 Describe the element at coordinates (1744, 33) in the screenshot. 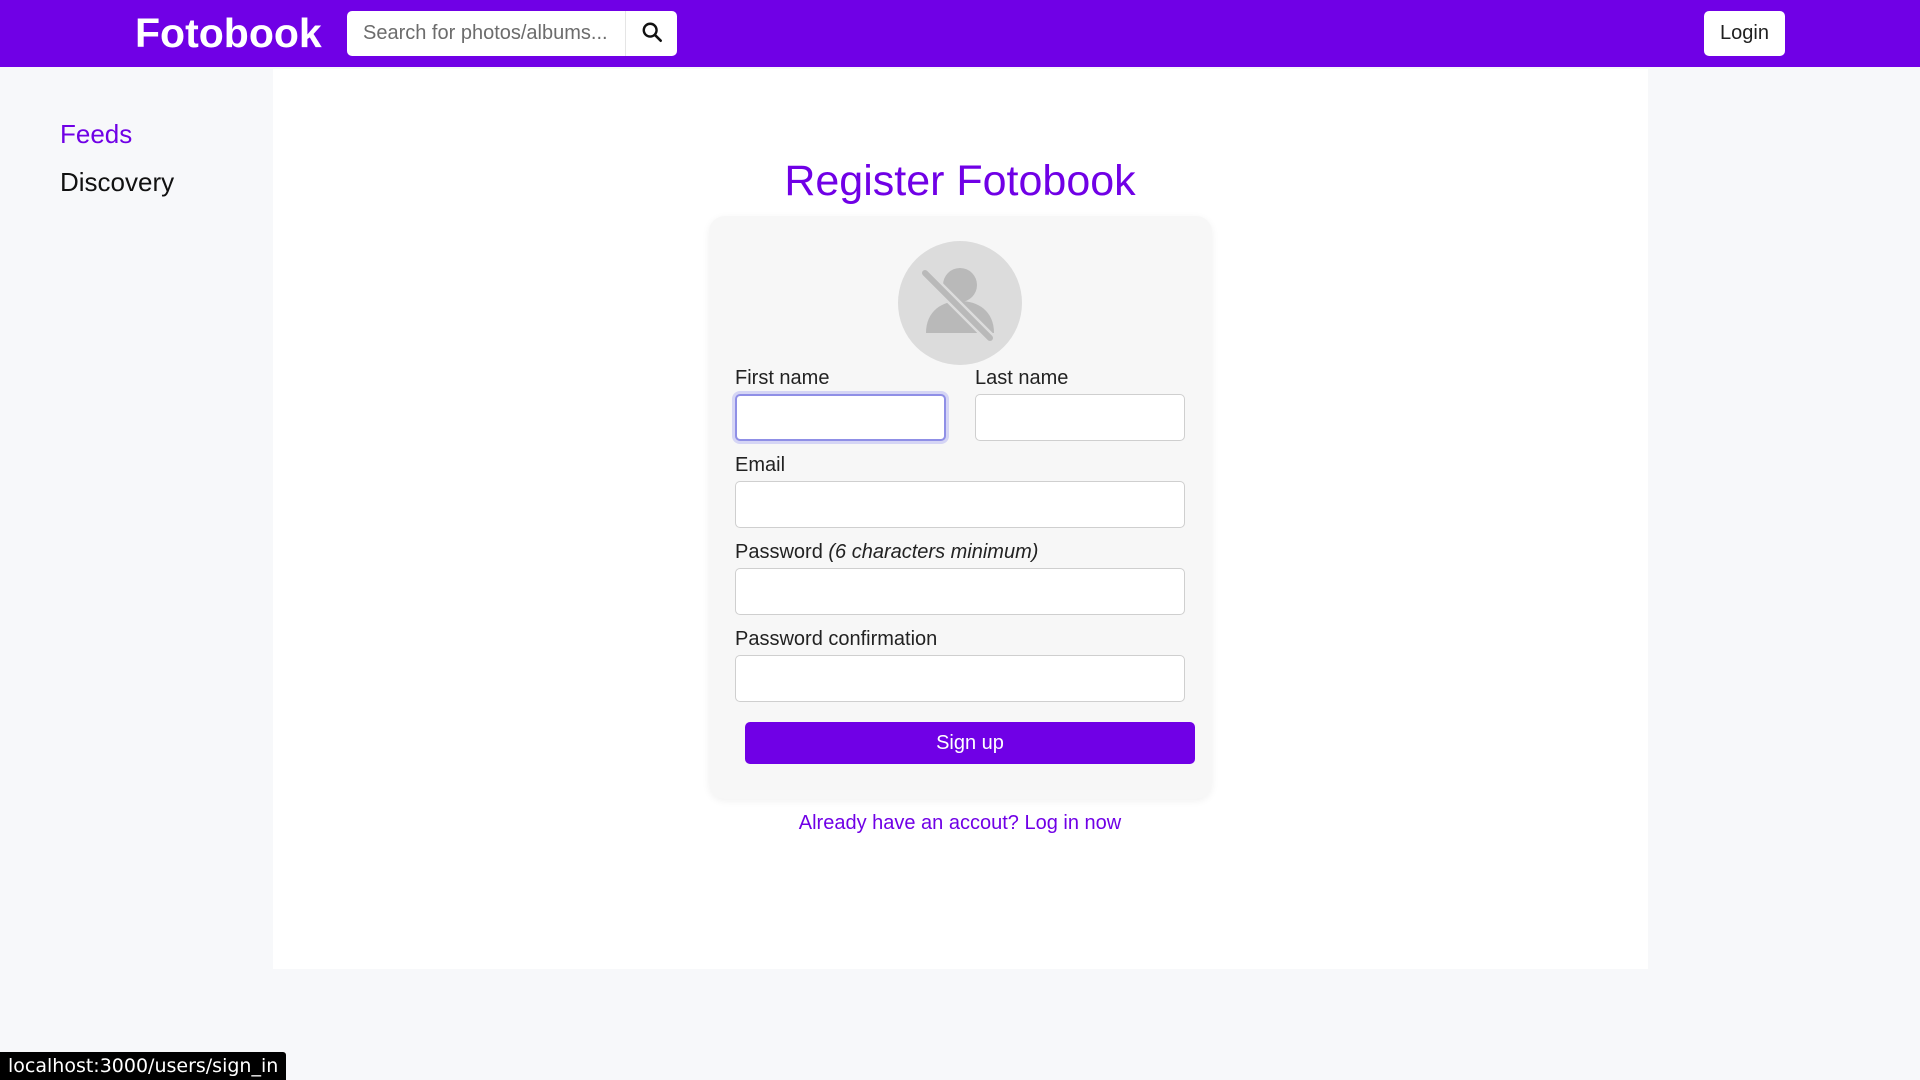

I see `login-button: Login` at that location.